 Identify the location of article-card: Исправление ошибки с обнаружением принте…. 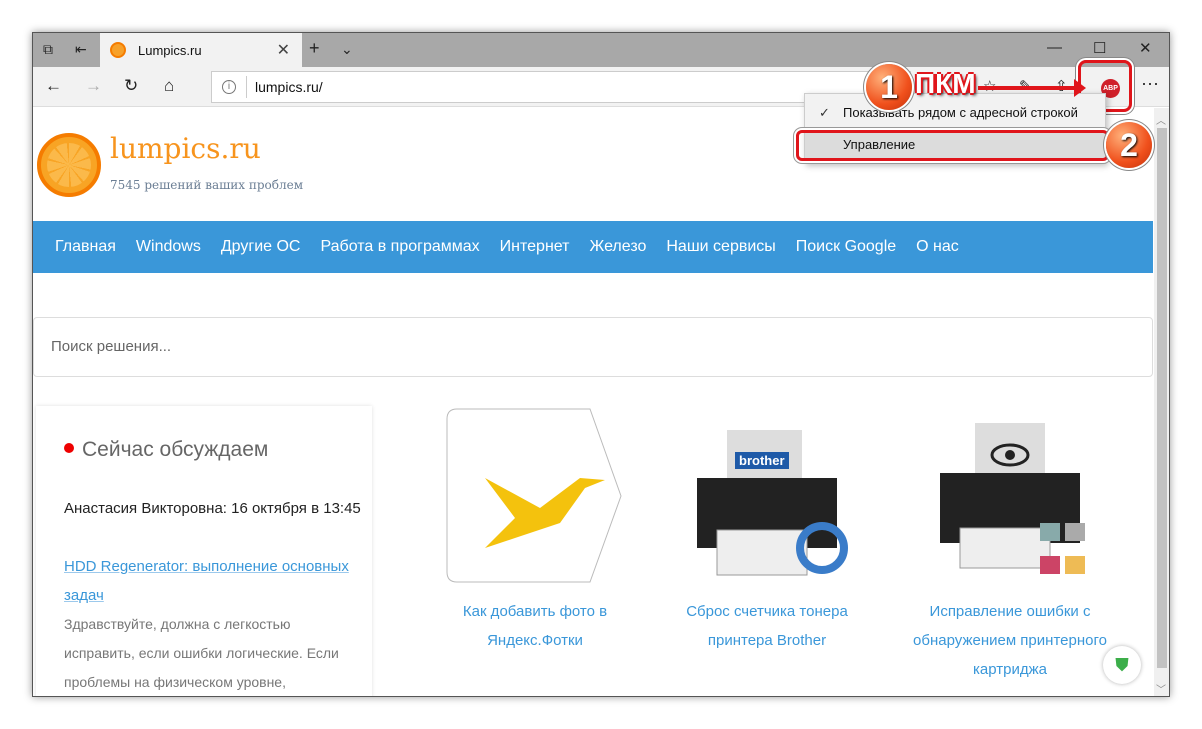
(1010, 546).